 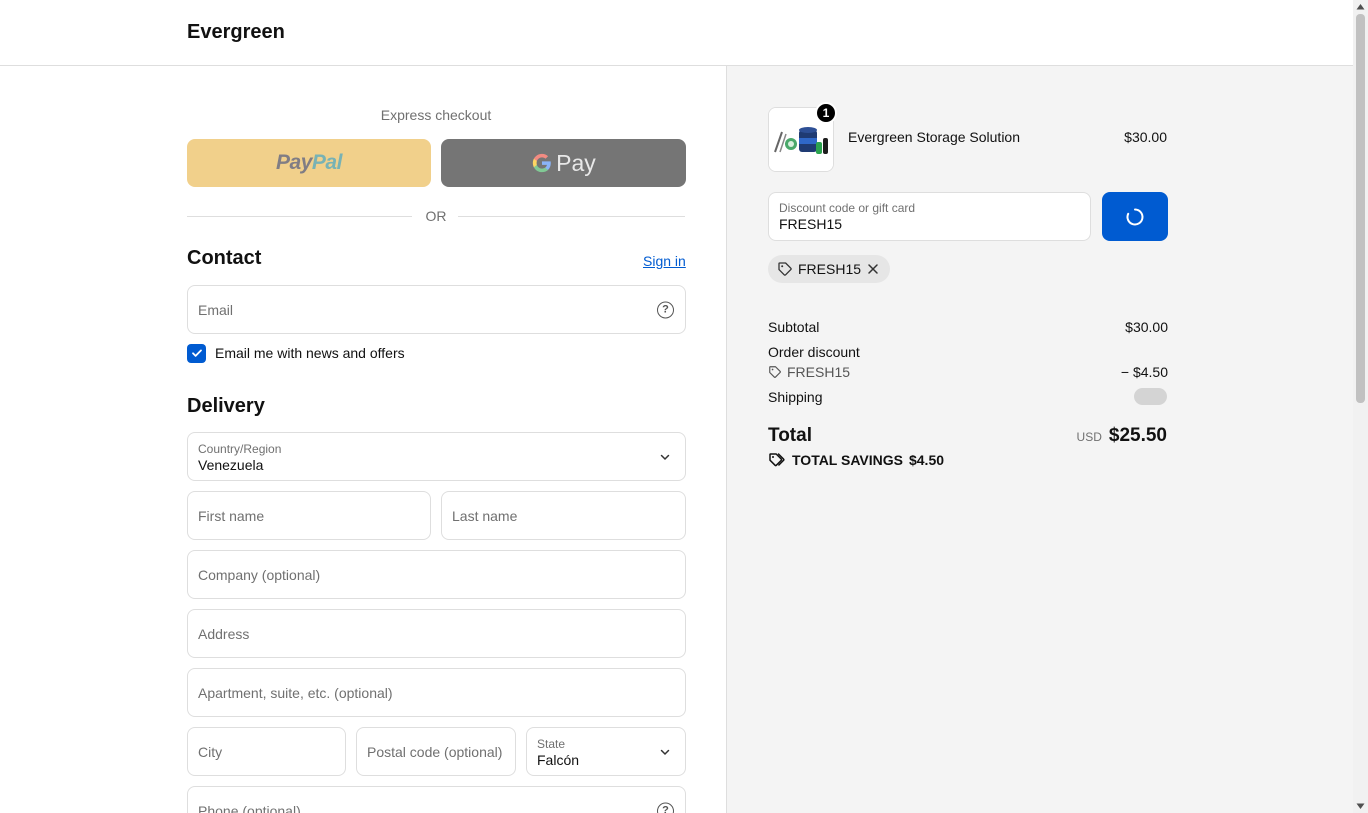 I want to click on shipping-row: Shipping, so click(x=968, y=397).